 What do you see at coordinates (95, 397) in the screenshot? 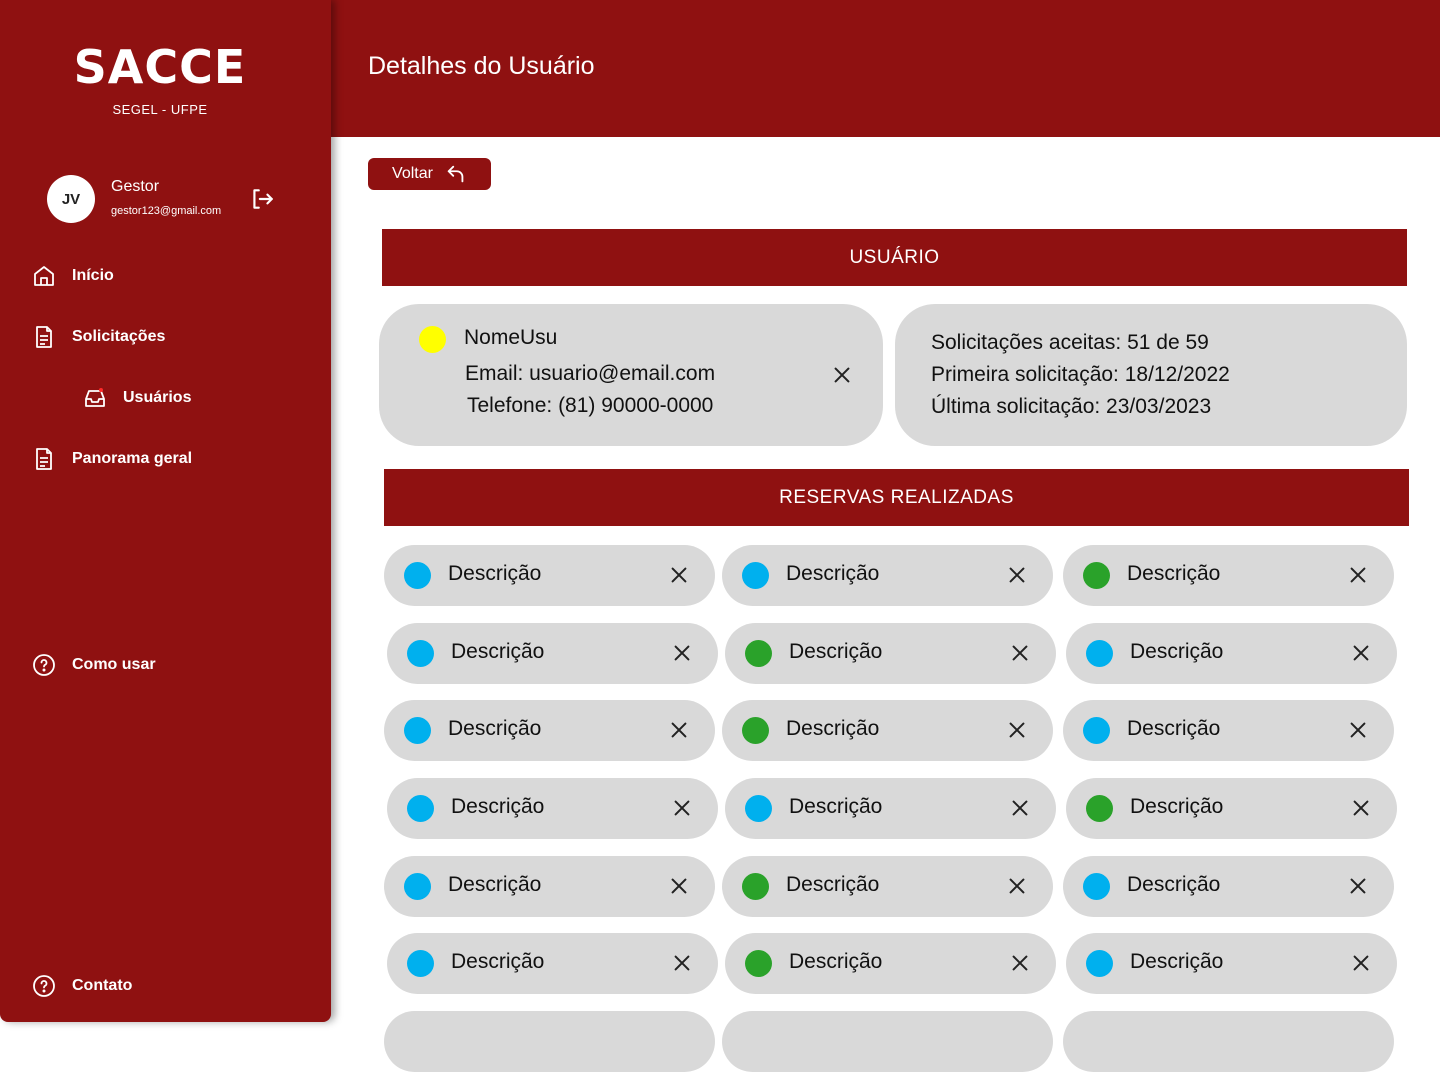
I see `inbox-icon` at bounding box center [95, 397].